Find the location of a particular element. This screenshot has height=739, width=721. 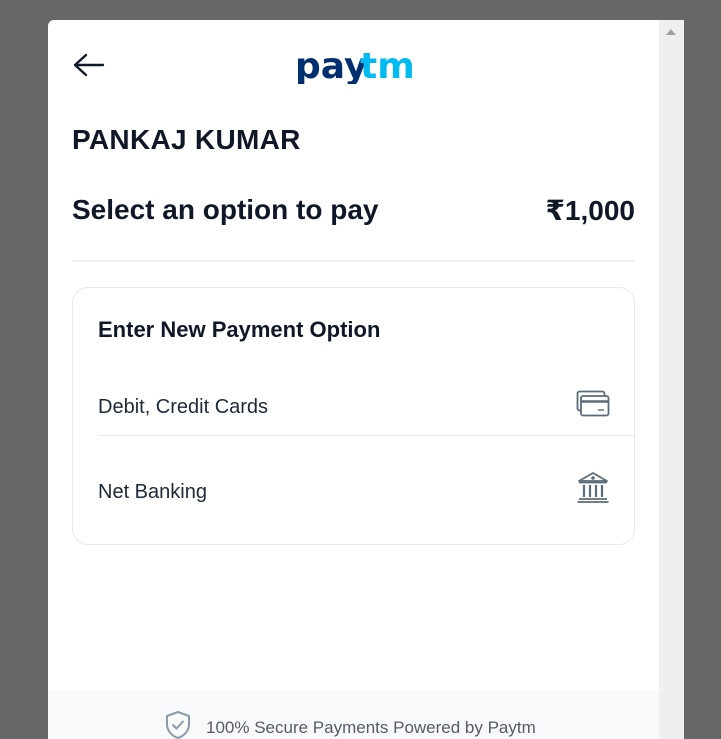

option-debit-credit-cards: Debit, Credit Cards is located at coordinates (366, 408).